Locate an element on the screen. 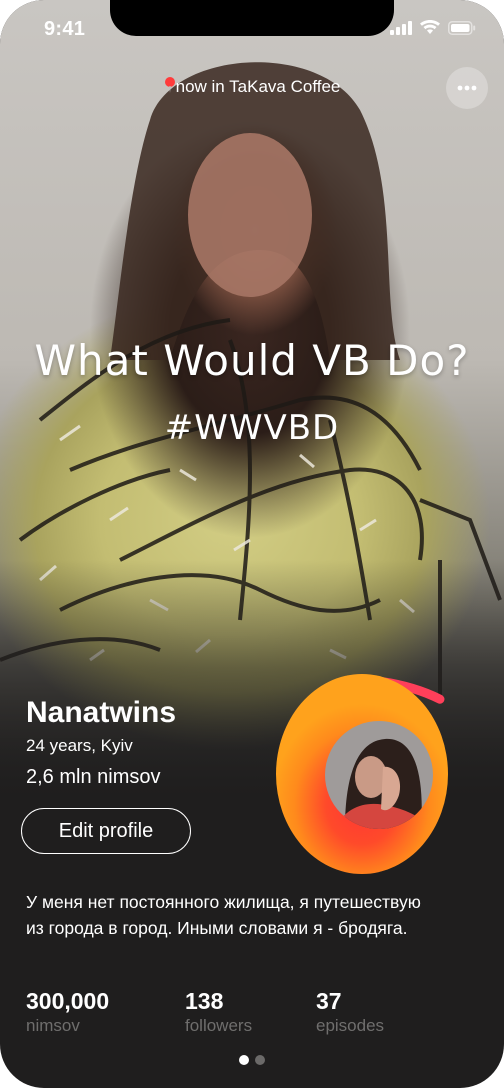 The image size is (504, 1088). status-icons is located at coordinates (433, 27).